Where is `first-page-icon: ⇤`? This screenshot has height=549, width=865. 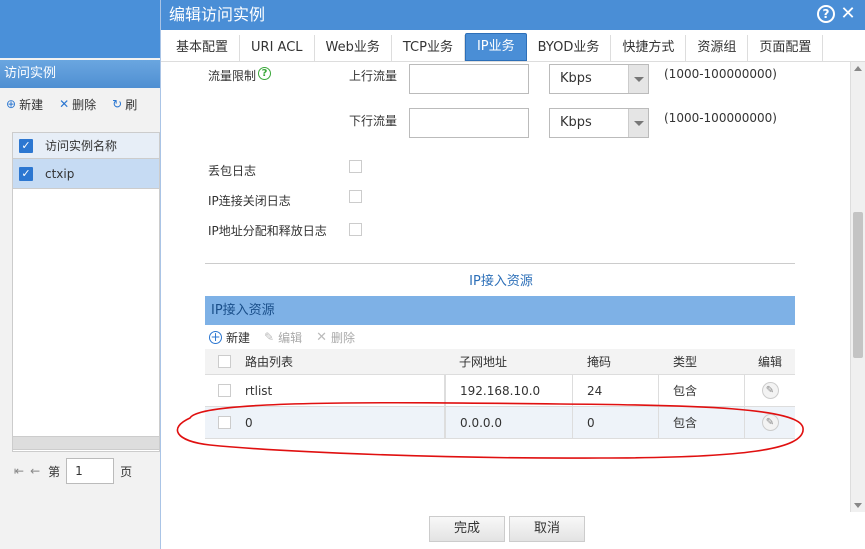 first-page-icon: ⇤ is located at coordinates (19, 471).